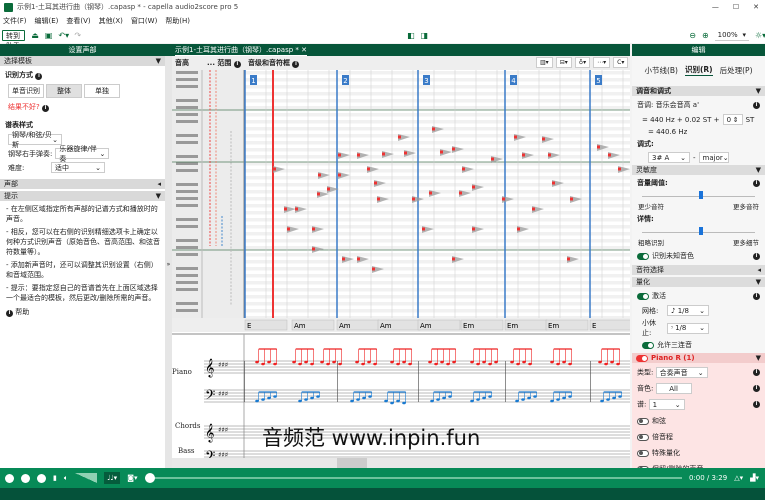 The image size is (765, 500). I want to click on metronome-icon: ▮, so click(55, 478).